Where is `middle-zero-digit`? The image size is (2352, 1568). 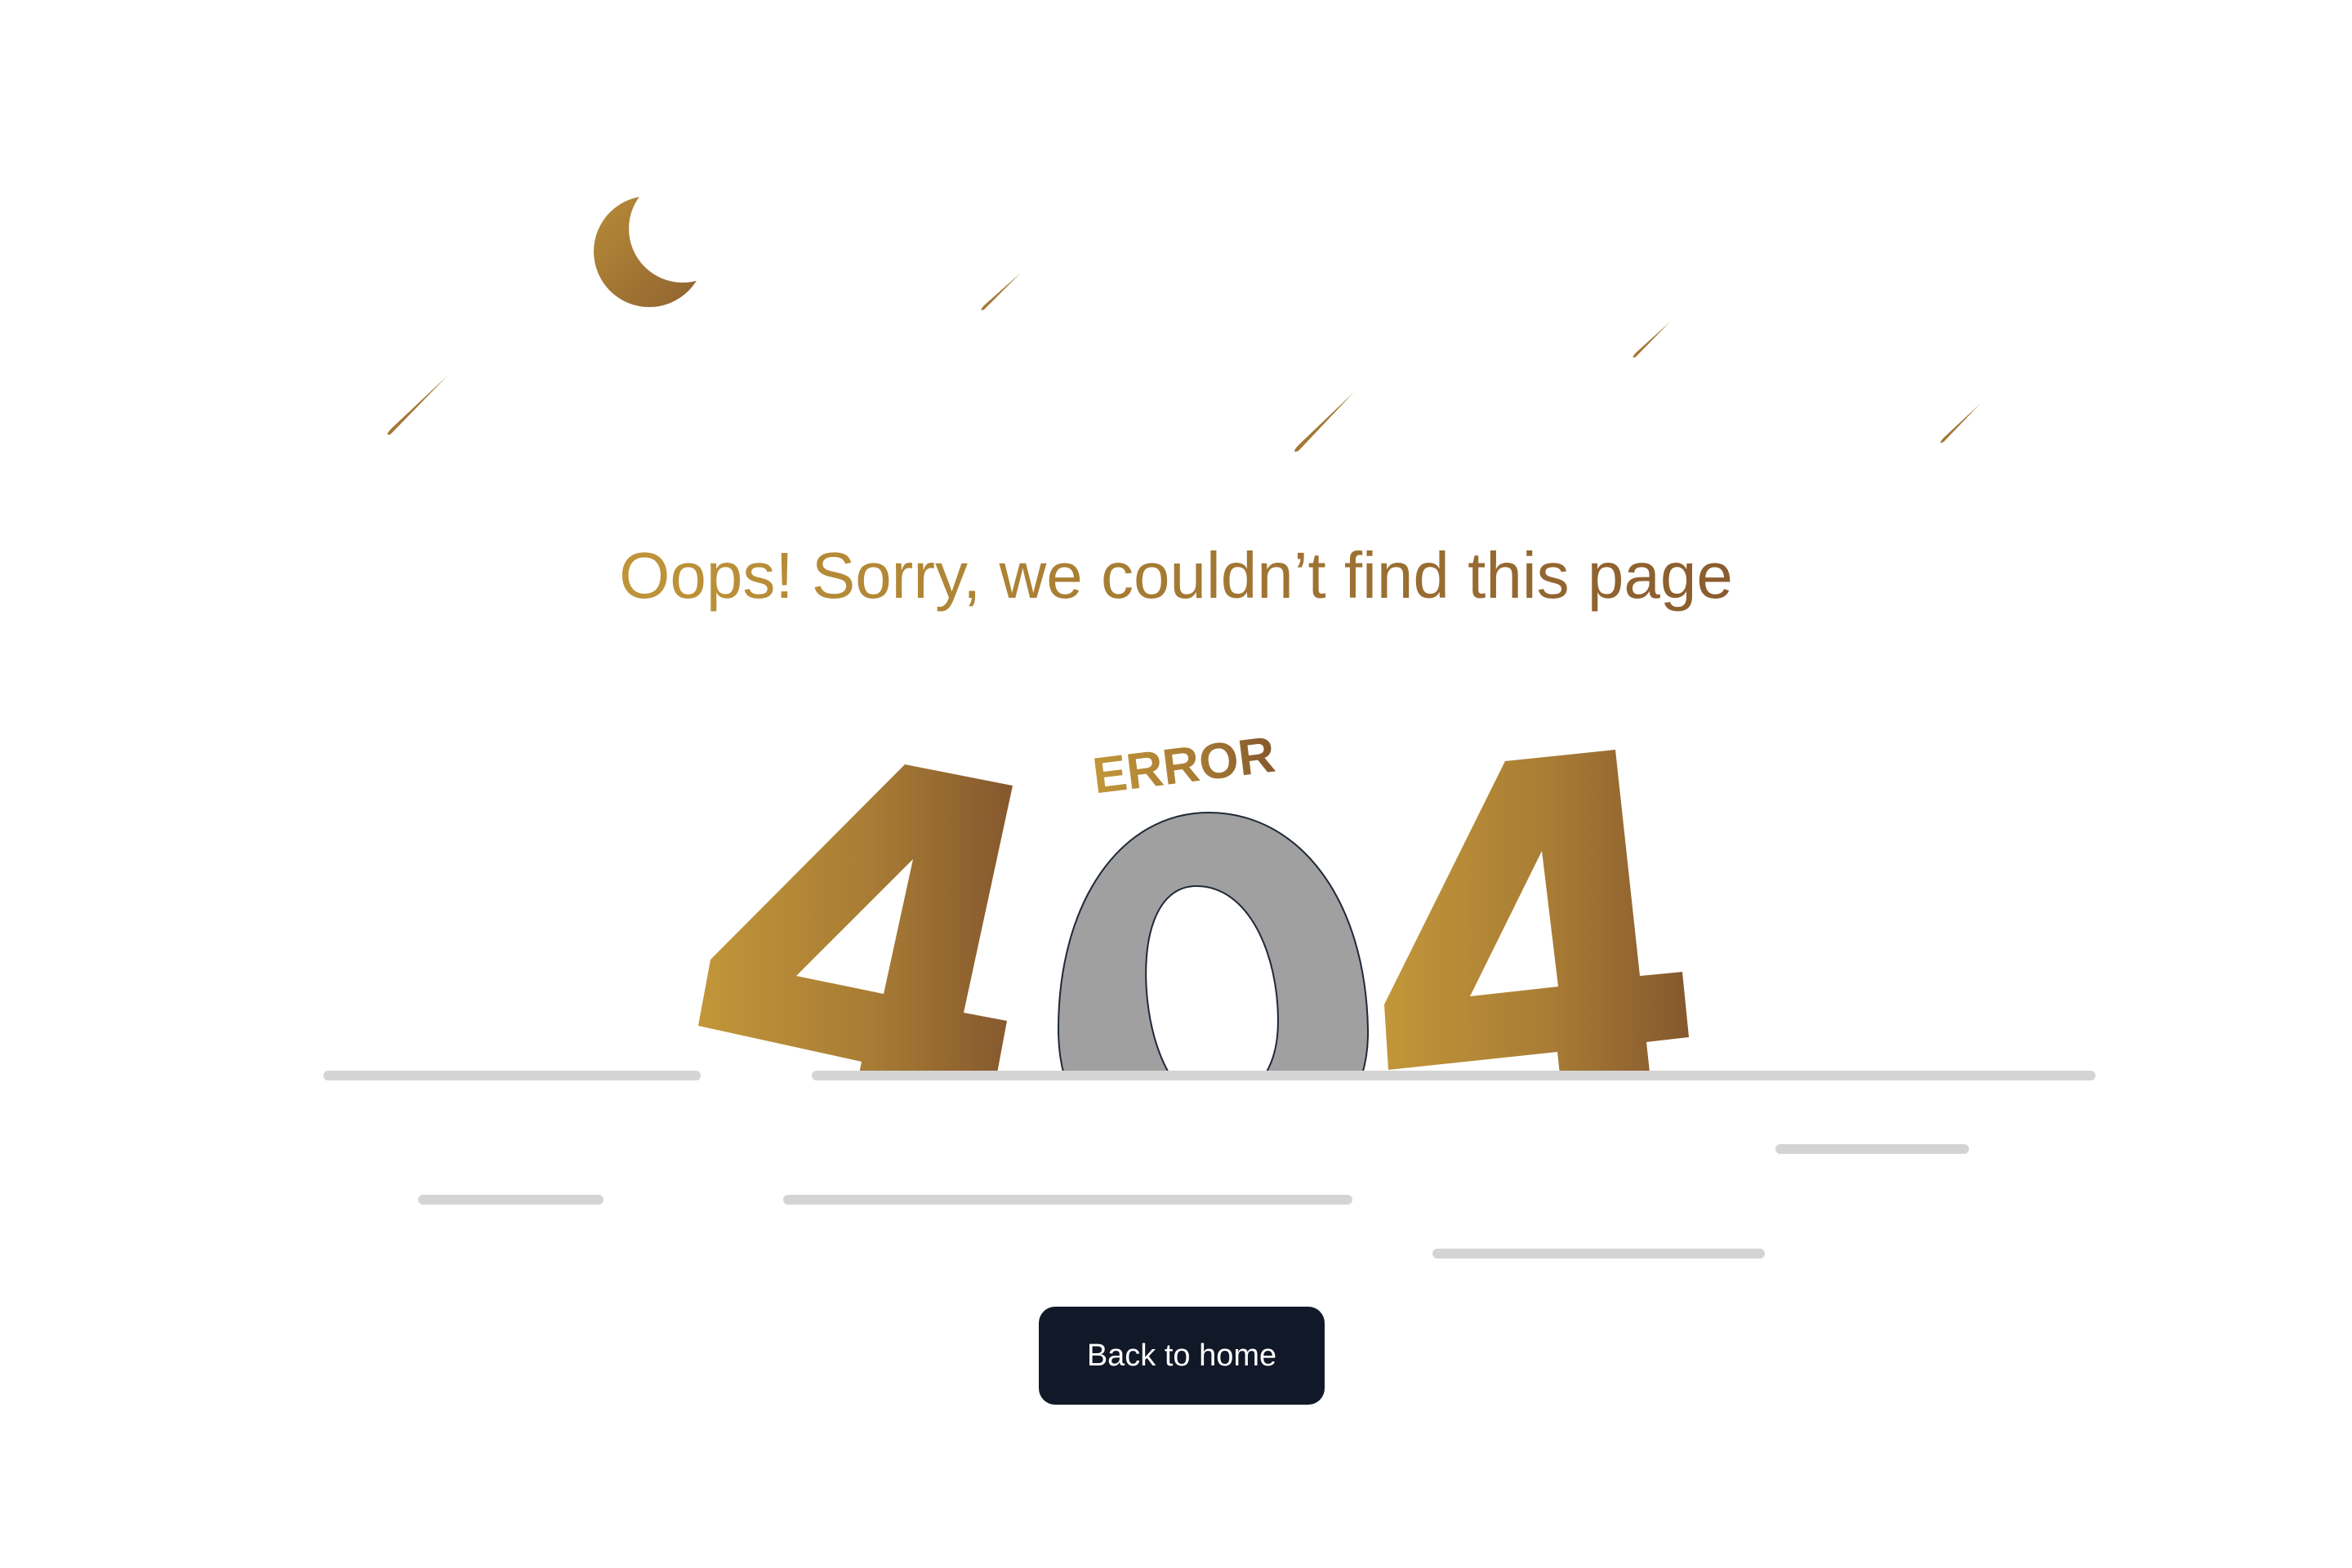
middle-zero-digit is located at coordinates (1213, 942).